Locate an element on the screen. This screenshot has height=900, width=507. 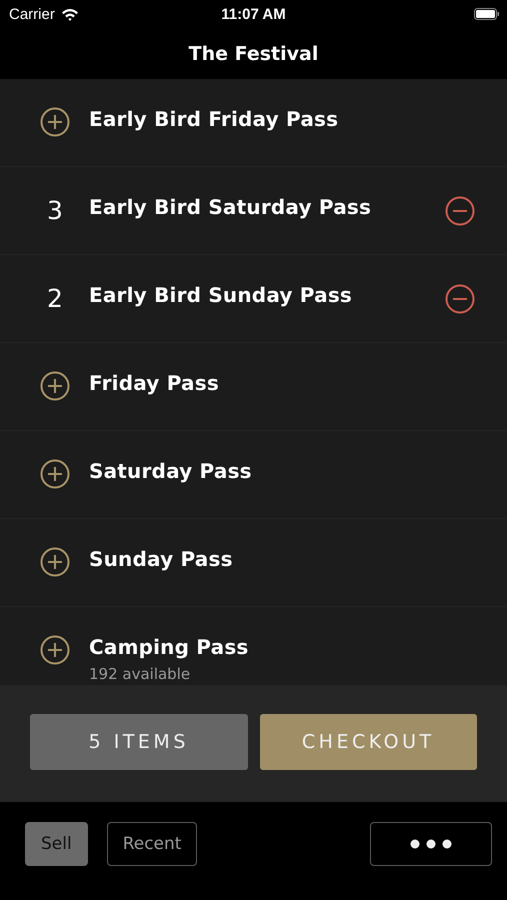
clock-time: 11:07 AM is located at coordinates (253, 14).